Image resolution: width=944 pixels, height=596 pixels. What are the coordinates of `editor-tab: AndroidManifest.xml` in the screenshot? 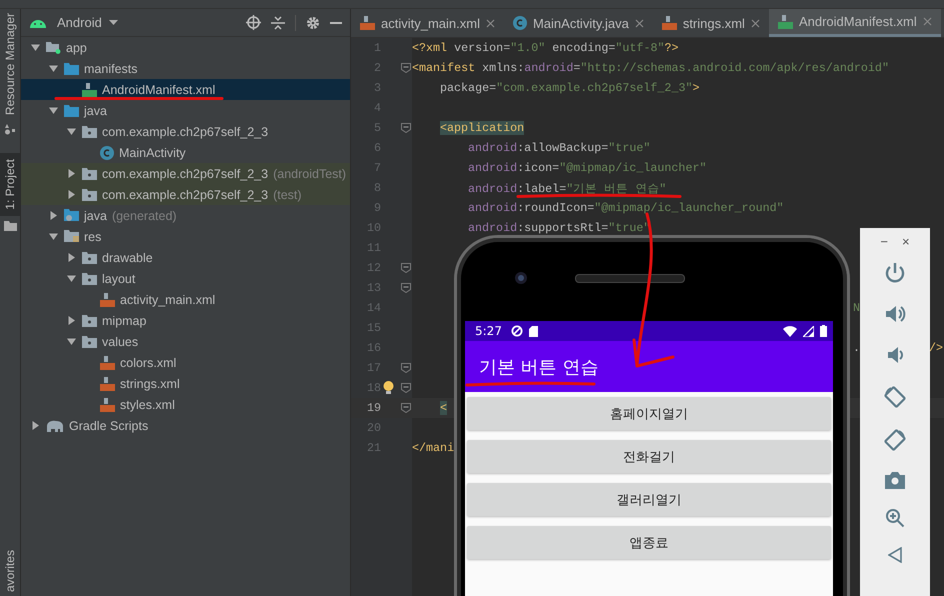 It's located at (854, 23).